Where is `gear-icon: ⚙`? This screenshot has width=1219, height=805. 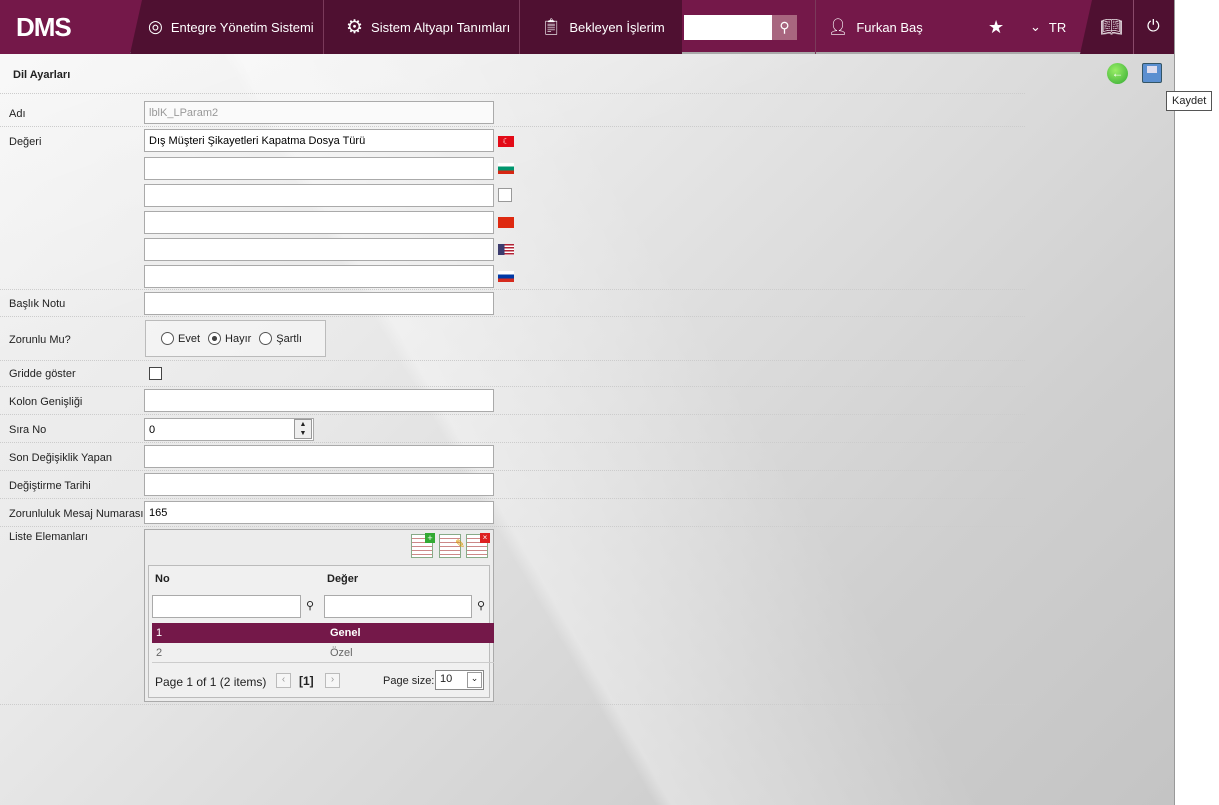
gear-icon: ⚙ is located at coordinates (355, 27).